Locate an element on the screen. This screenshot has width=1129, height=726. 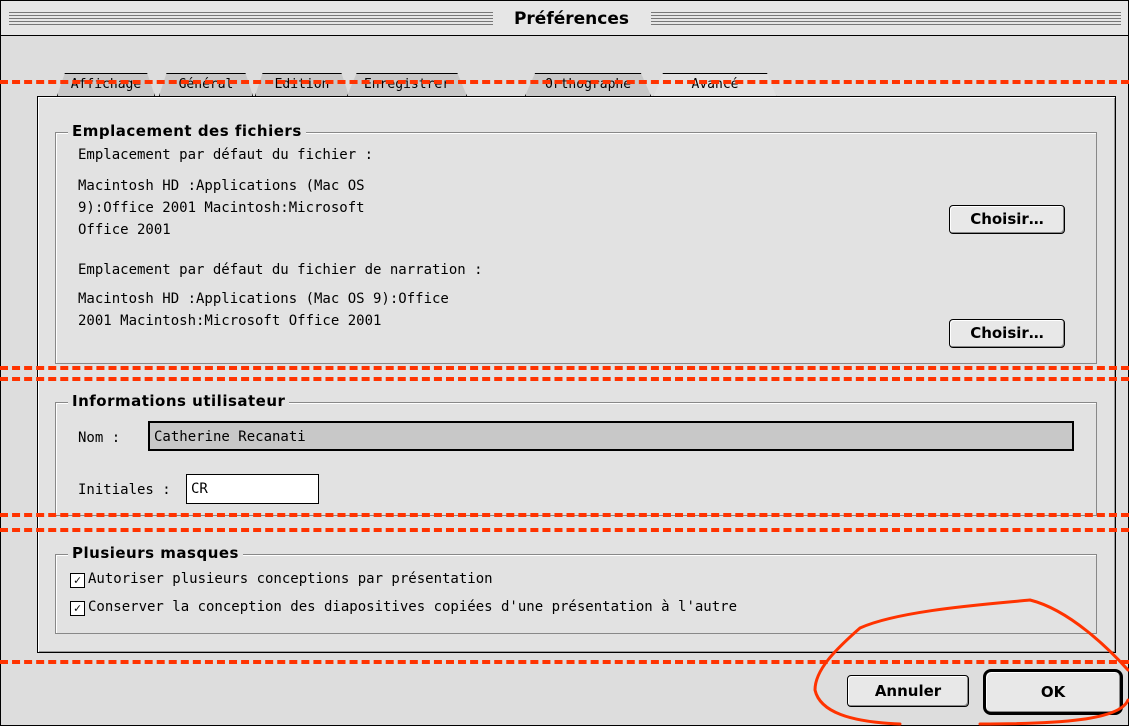
annotation-circle is located at coordinates (971, 662).